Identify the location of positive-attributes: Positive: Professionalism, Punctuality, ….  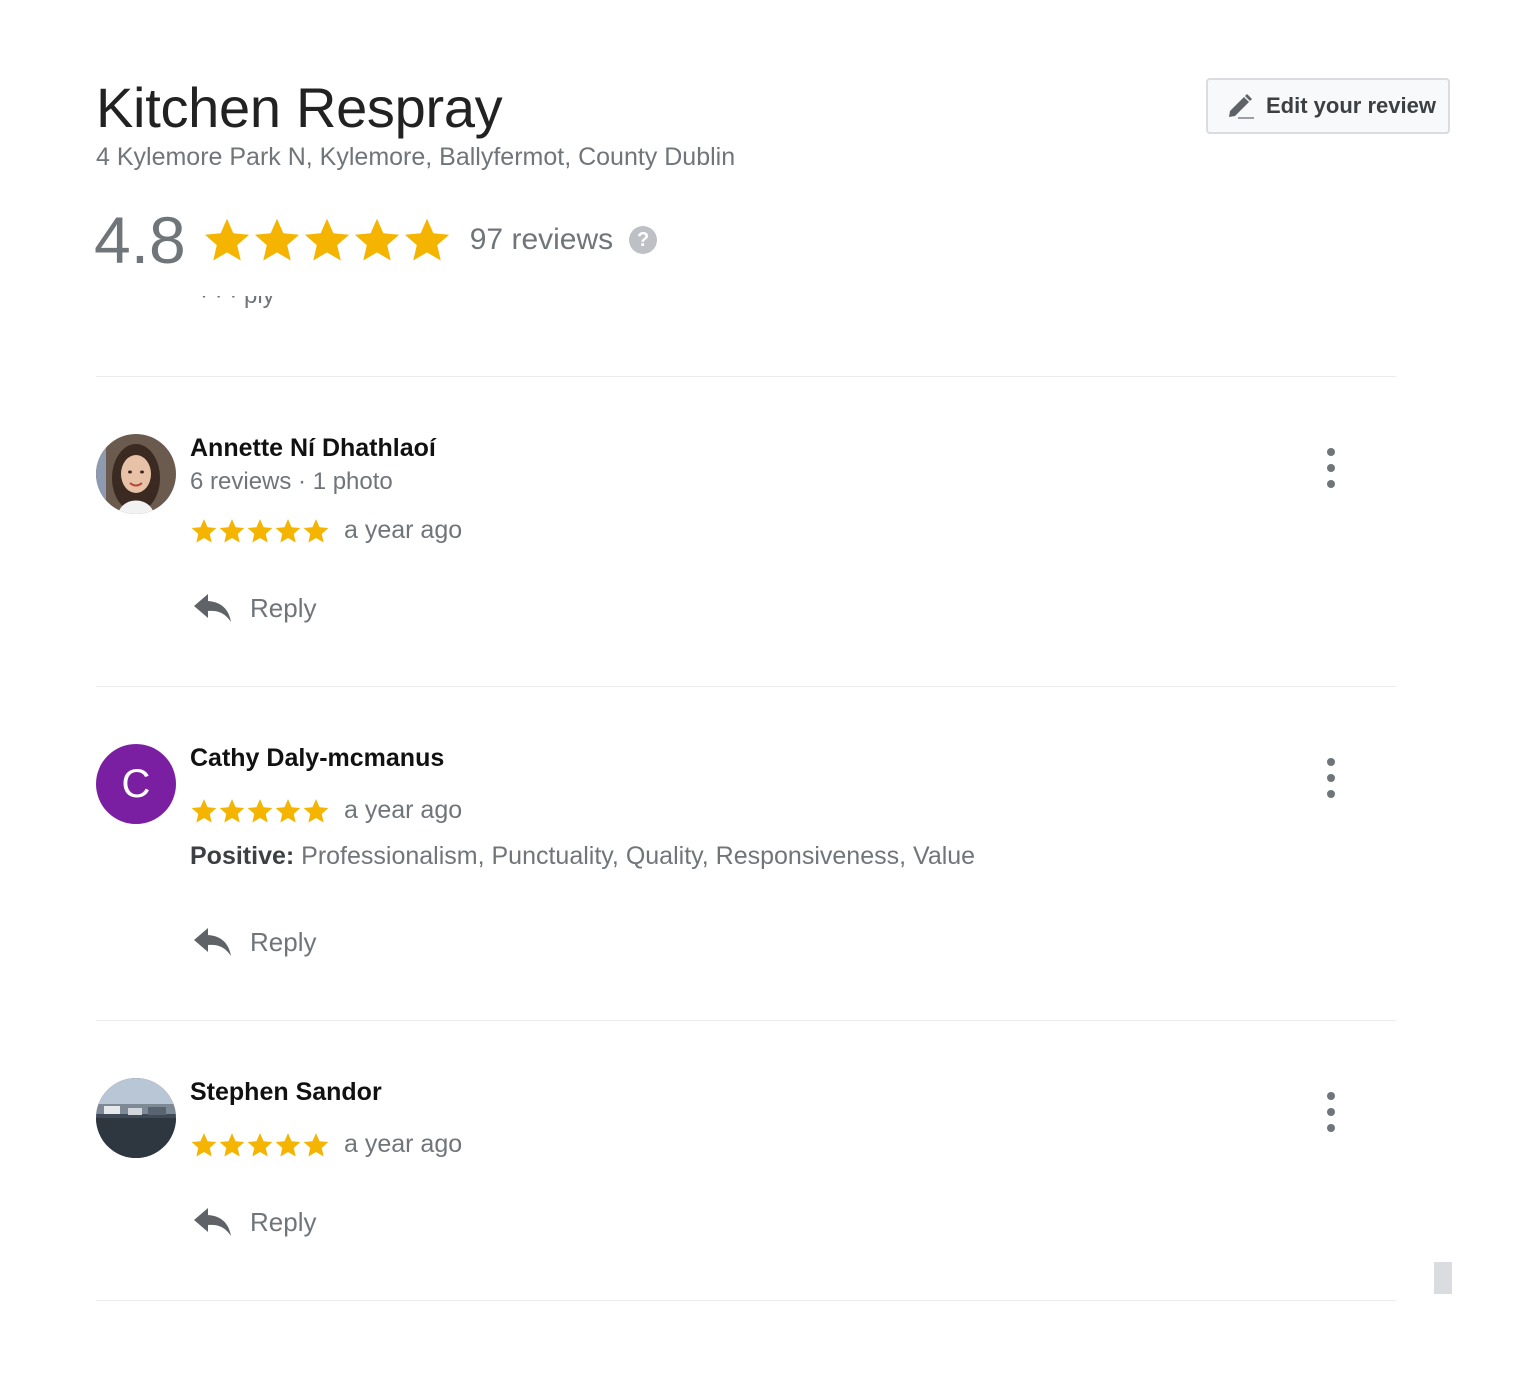
(582, 856).